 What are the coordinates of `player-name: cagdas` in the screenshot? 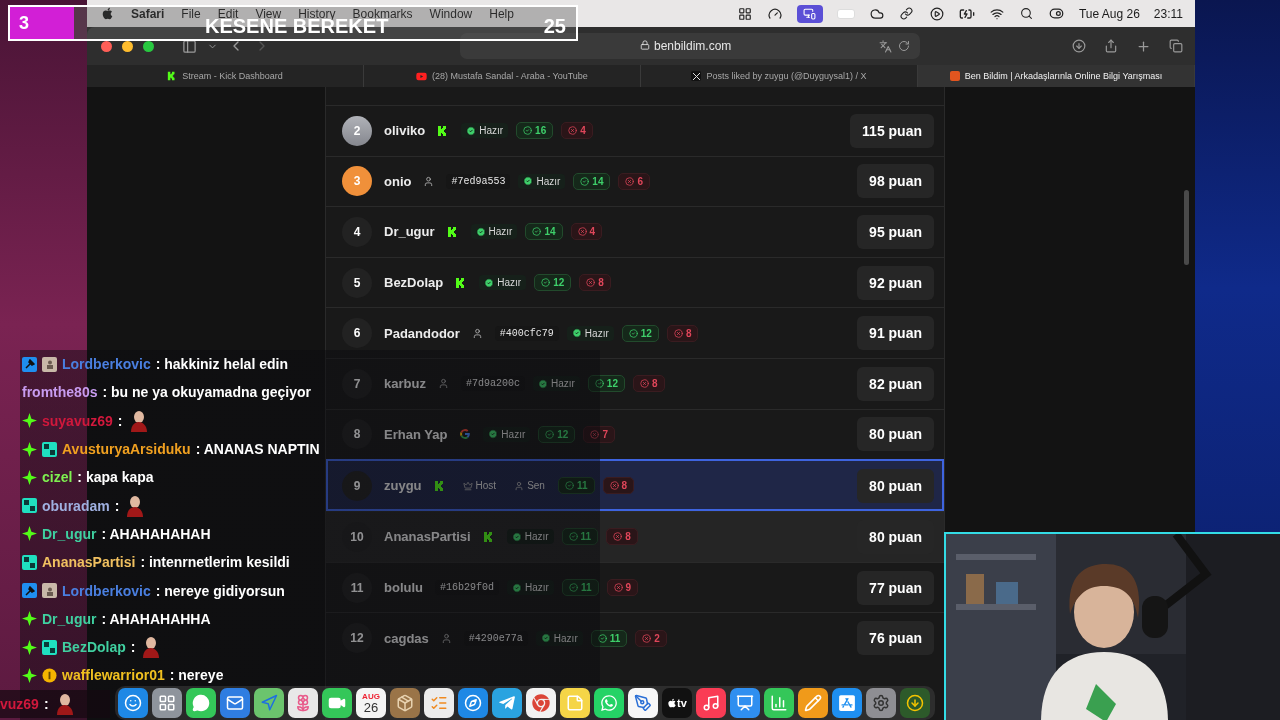 It's located at (406, 638).